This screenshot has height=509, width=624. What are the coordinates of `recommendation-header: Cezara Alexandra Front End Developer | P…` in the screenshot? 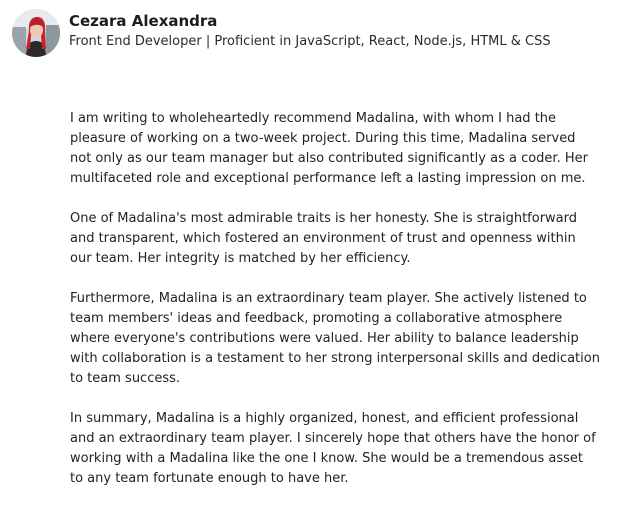 It's located at (281, 33).